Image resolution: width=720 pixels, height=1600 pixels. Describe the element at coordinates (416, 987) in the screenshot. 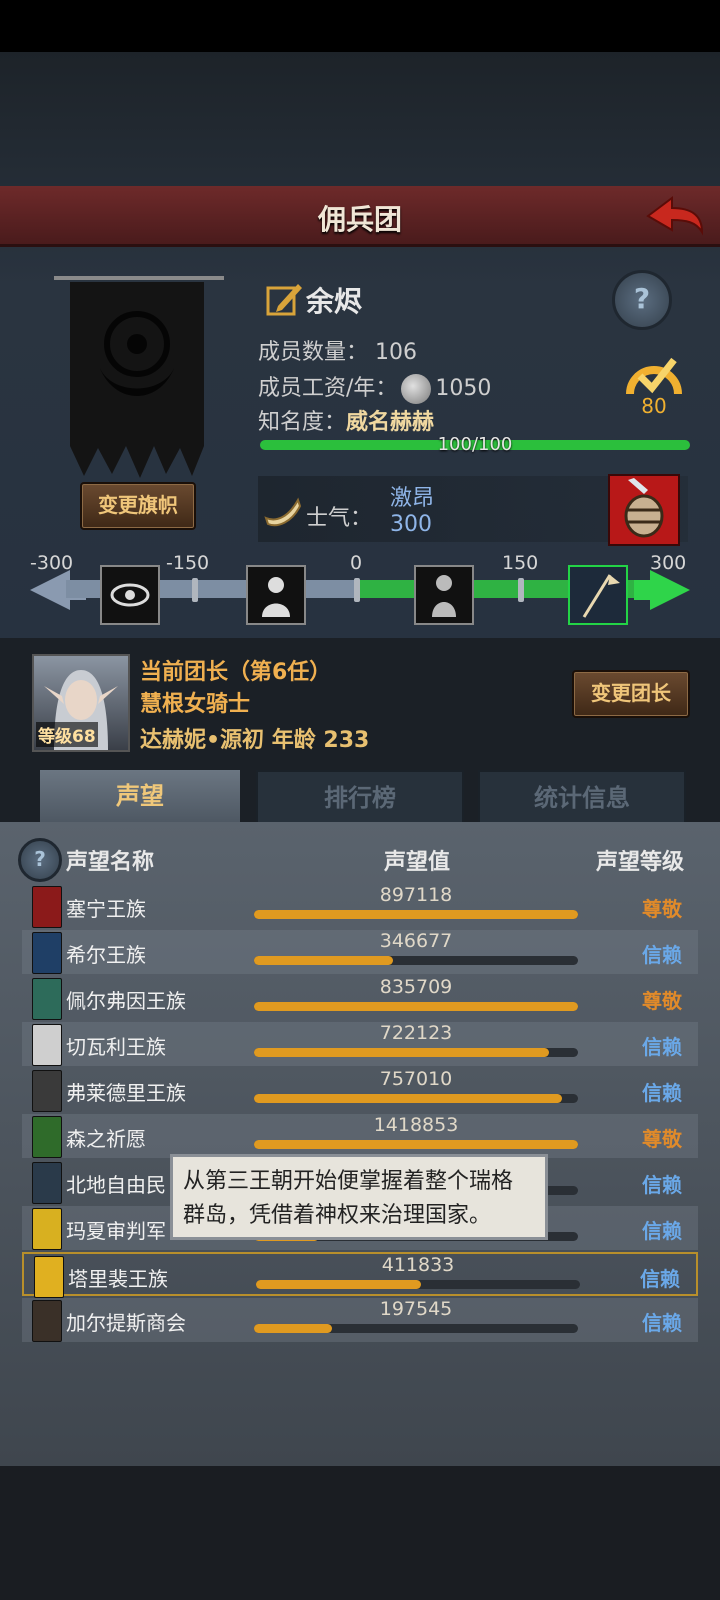

I see `reputation-value: 835709` at that location.